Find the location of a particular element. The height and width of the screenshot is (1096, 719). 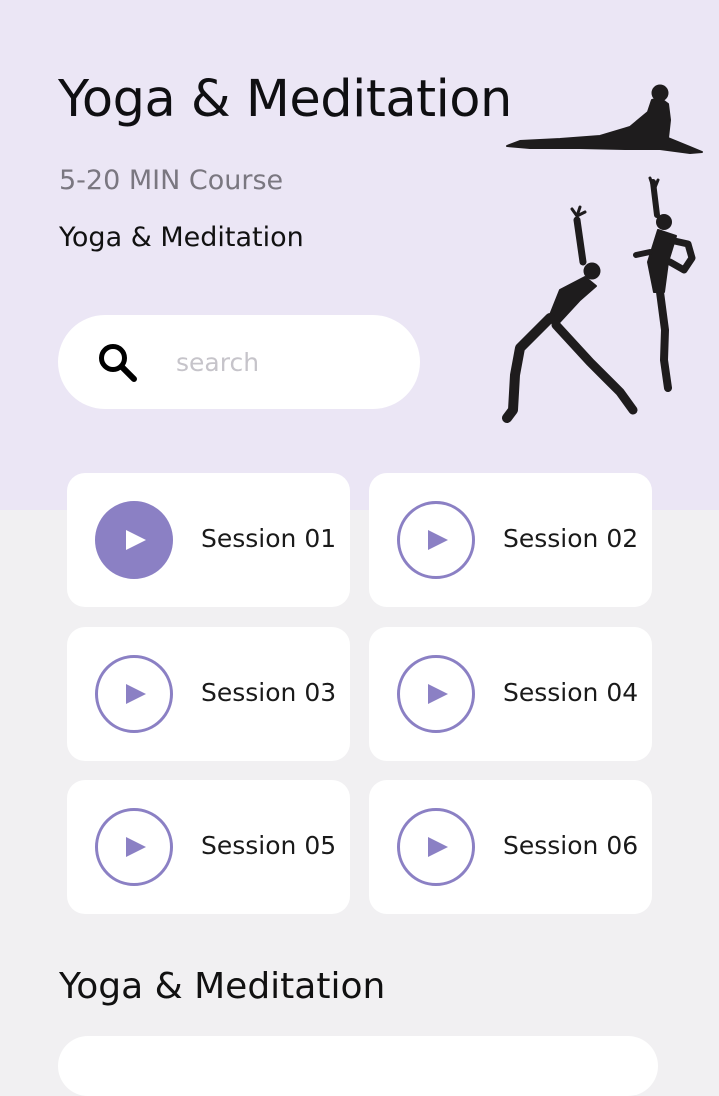

session-label: Session 04 is located at coordinates (571, 692).